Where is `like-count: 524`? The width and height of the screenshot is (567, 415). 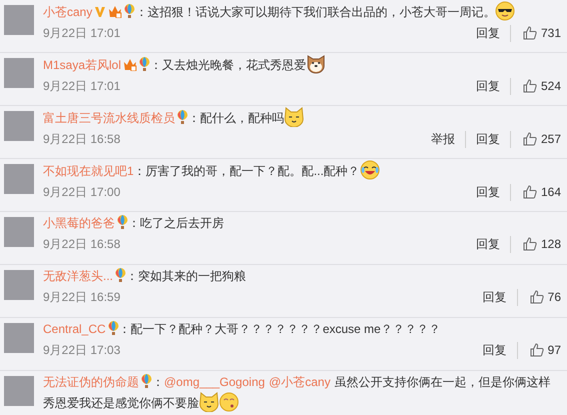
like-count: 524 is located at coordinates (550, 86).